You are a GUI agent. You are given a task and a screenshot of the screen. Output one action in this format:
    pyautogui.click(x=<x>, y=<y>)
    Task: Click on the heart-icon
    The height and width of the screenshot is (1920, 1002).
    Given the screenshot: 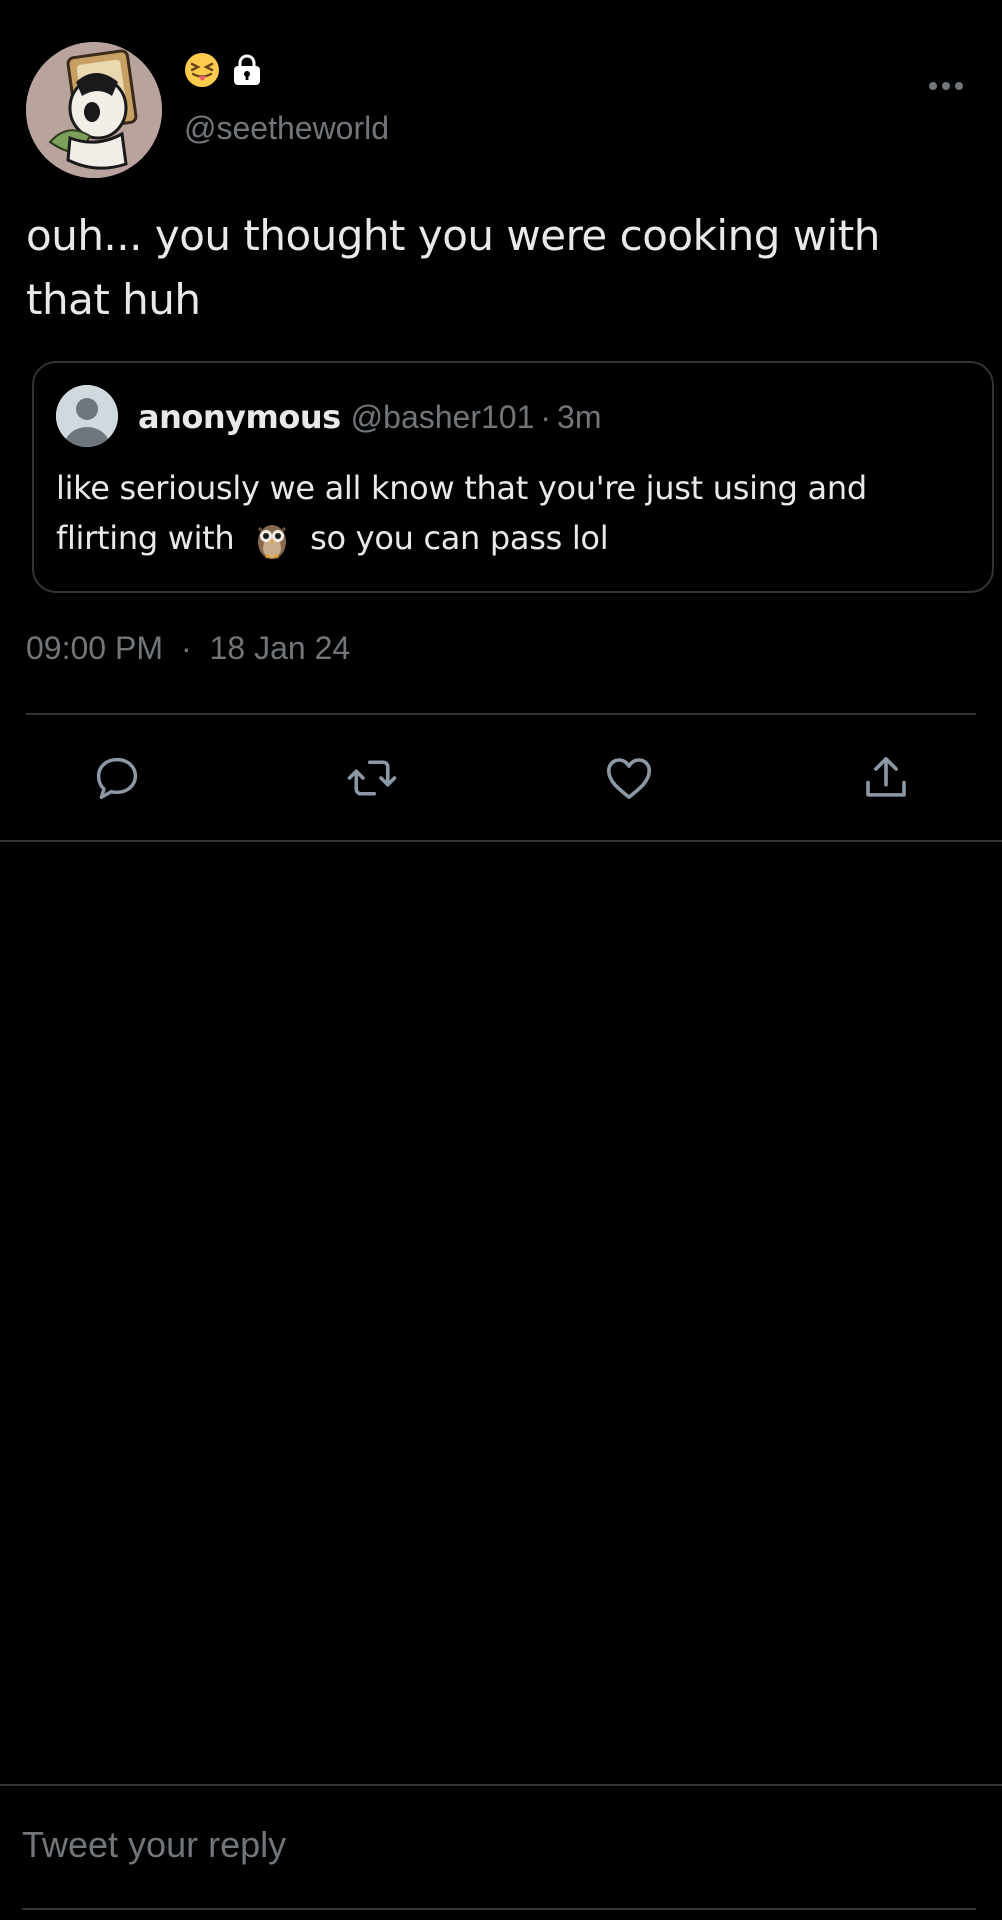 What is the action you would take?
    pyautogui.click(x=629, y=778)
    